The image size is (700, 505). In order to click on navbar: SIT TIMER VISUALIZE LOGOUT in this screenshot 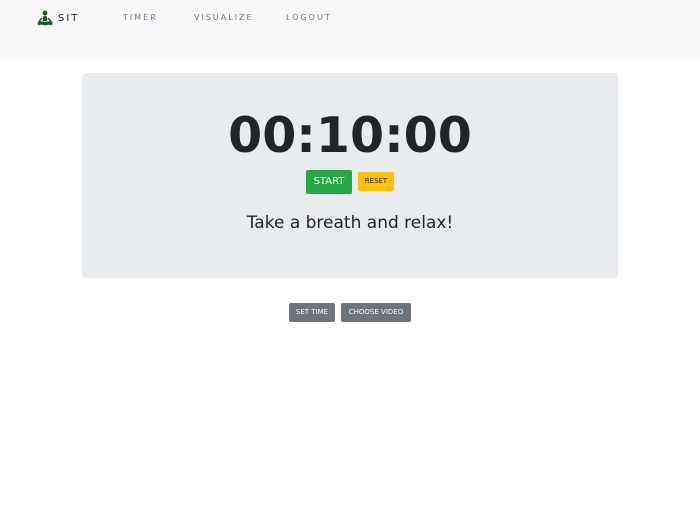, I will do `click(350, 28)`.